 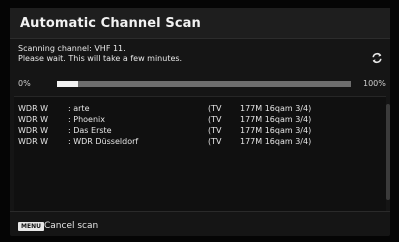 I want to click on list-scrollbar, so click(x=388, y=152).